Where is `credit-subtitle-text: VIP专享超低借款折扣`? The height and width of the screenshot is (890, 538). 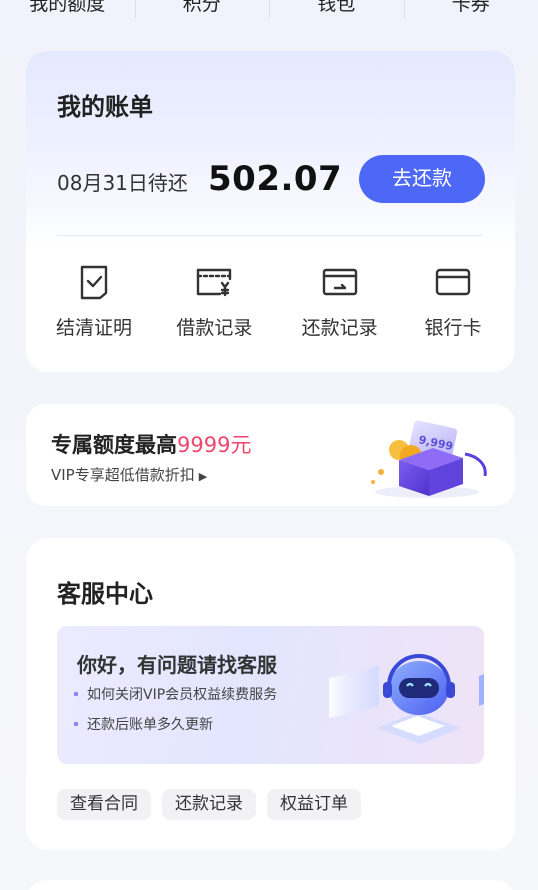
credit-subtitle-text: VIP专享超低借款折扣 is located at coordinates (123, 475).